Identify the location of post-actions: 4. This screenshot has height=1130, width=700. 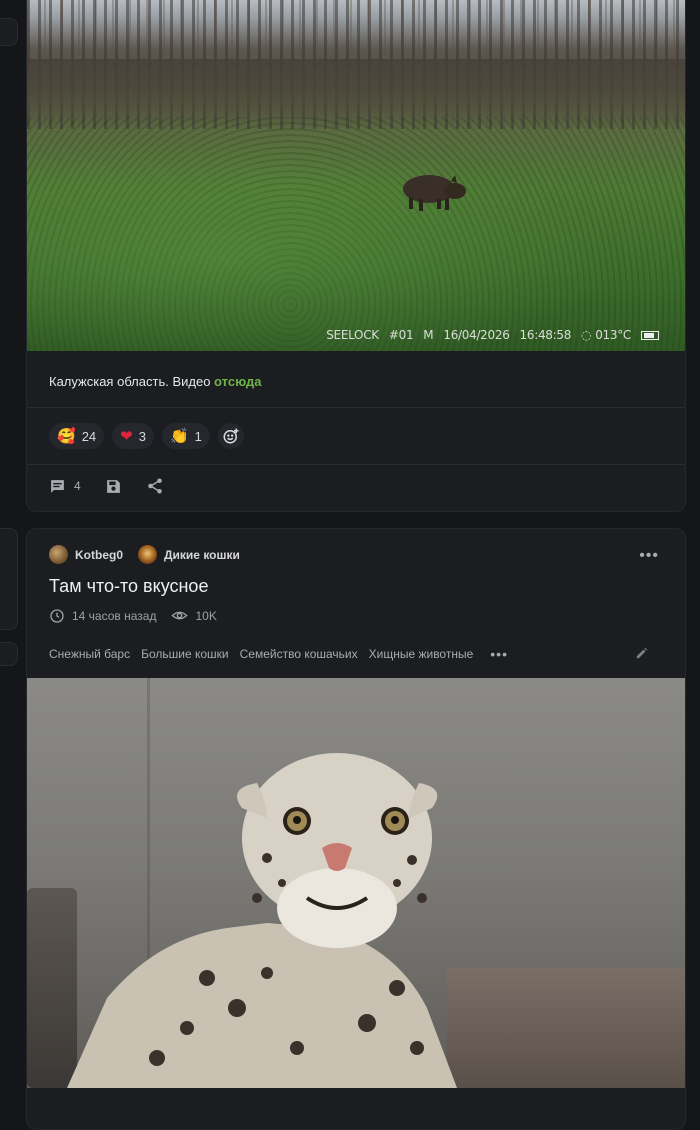
(106, 486).